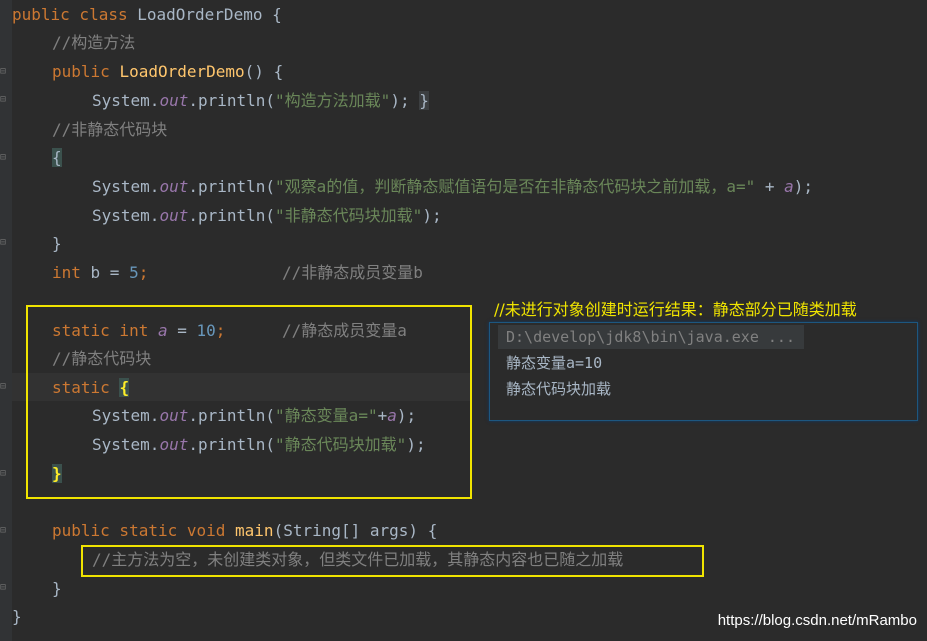  What do you see at coordinates (249, 402) in the screenshot?
I see `static-section-highlight-box` at bounding box center [249, 402].